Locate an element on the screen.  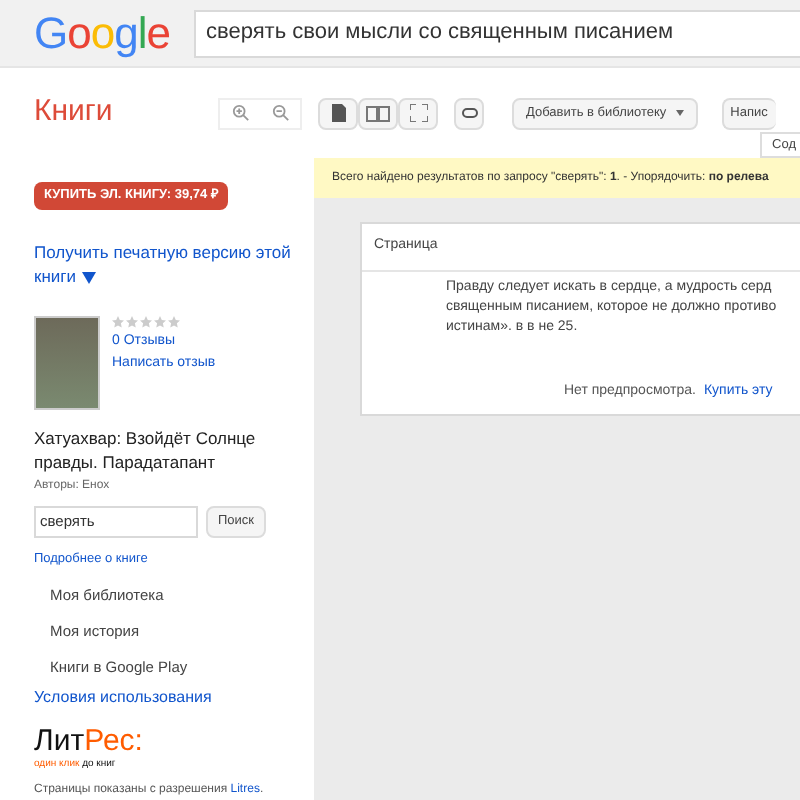
single-page-icon is located at coordinates (338, 113).